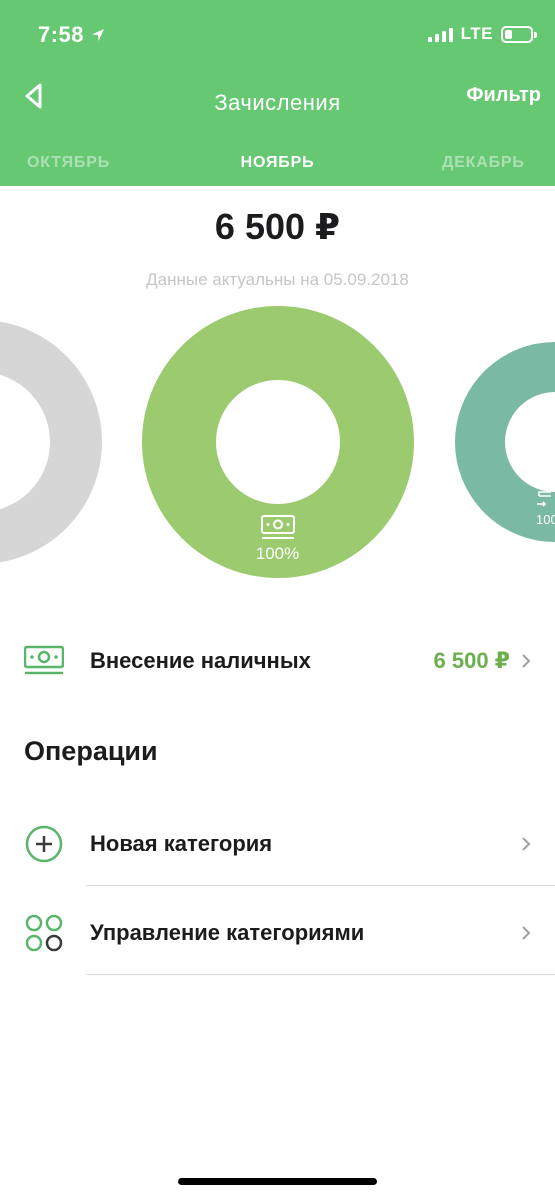 Image resolution: width=555 pixels, height=1200 pixels. I want to click on plus-circle-icon, so click(44, 844).